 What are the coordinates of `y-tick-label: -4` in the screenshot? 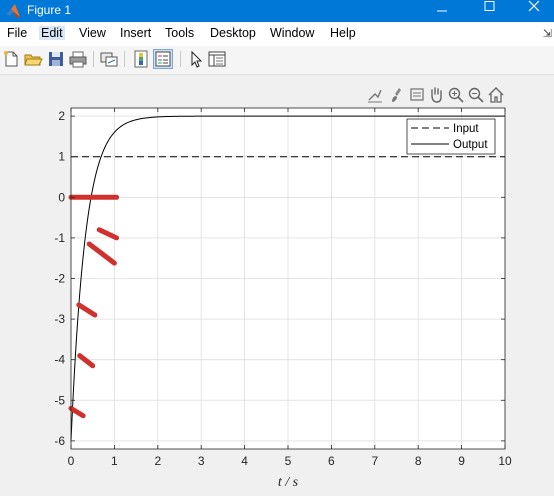 It's located at (59, 360).